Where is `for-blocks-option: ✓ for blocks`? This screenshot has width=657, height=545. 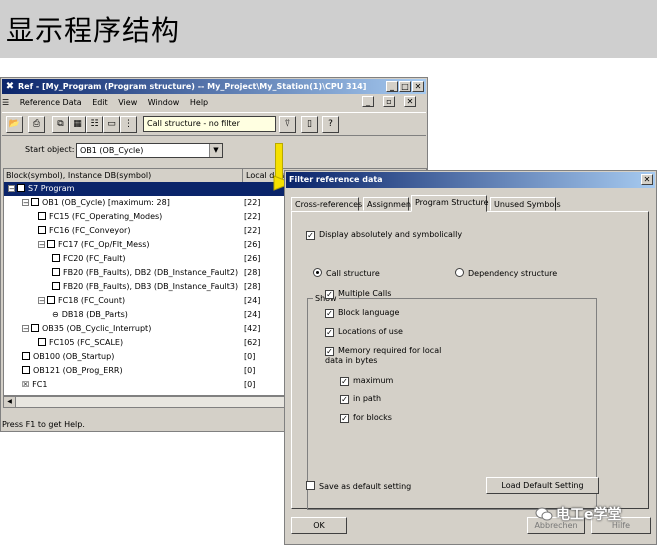
for-blocks-option: ✓ for blocks is located at coordinates (366, 418).